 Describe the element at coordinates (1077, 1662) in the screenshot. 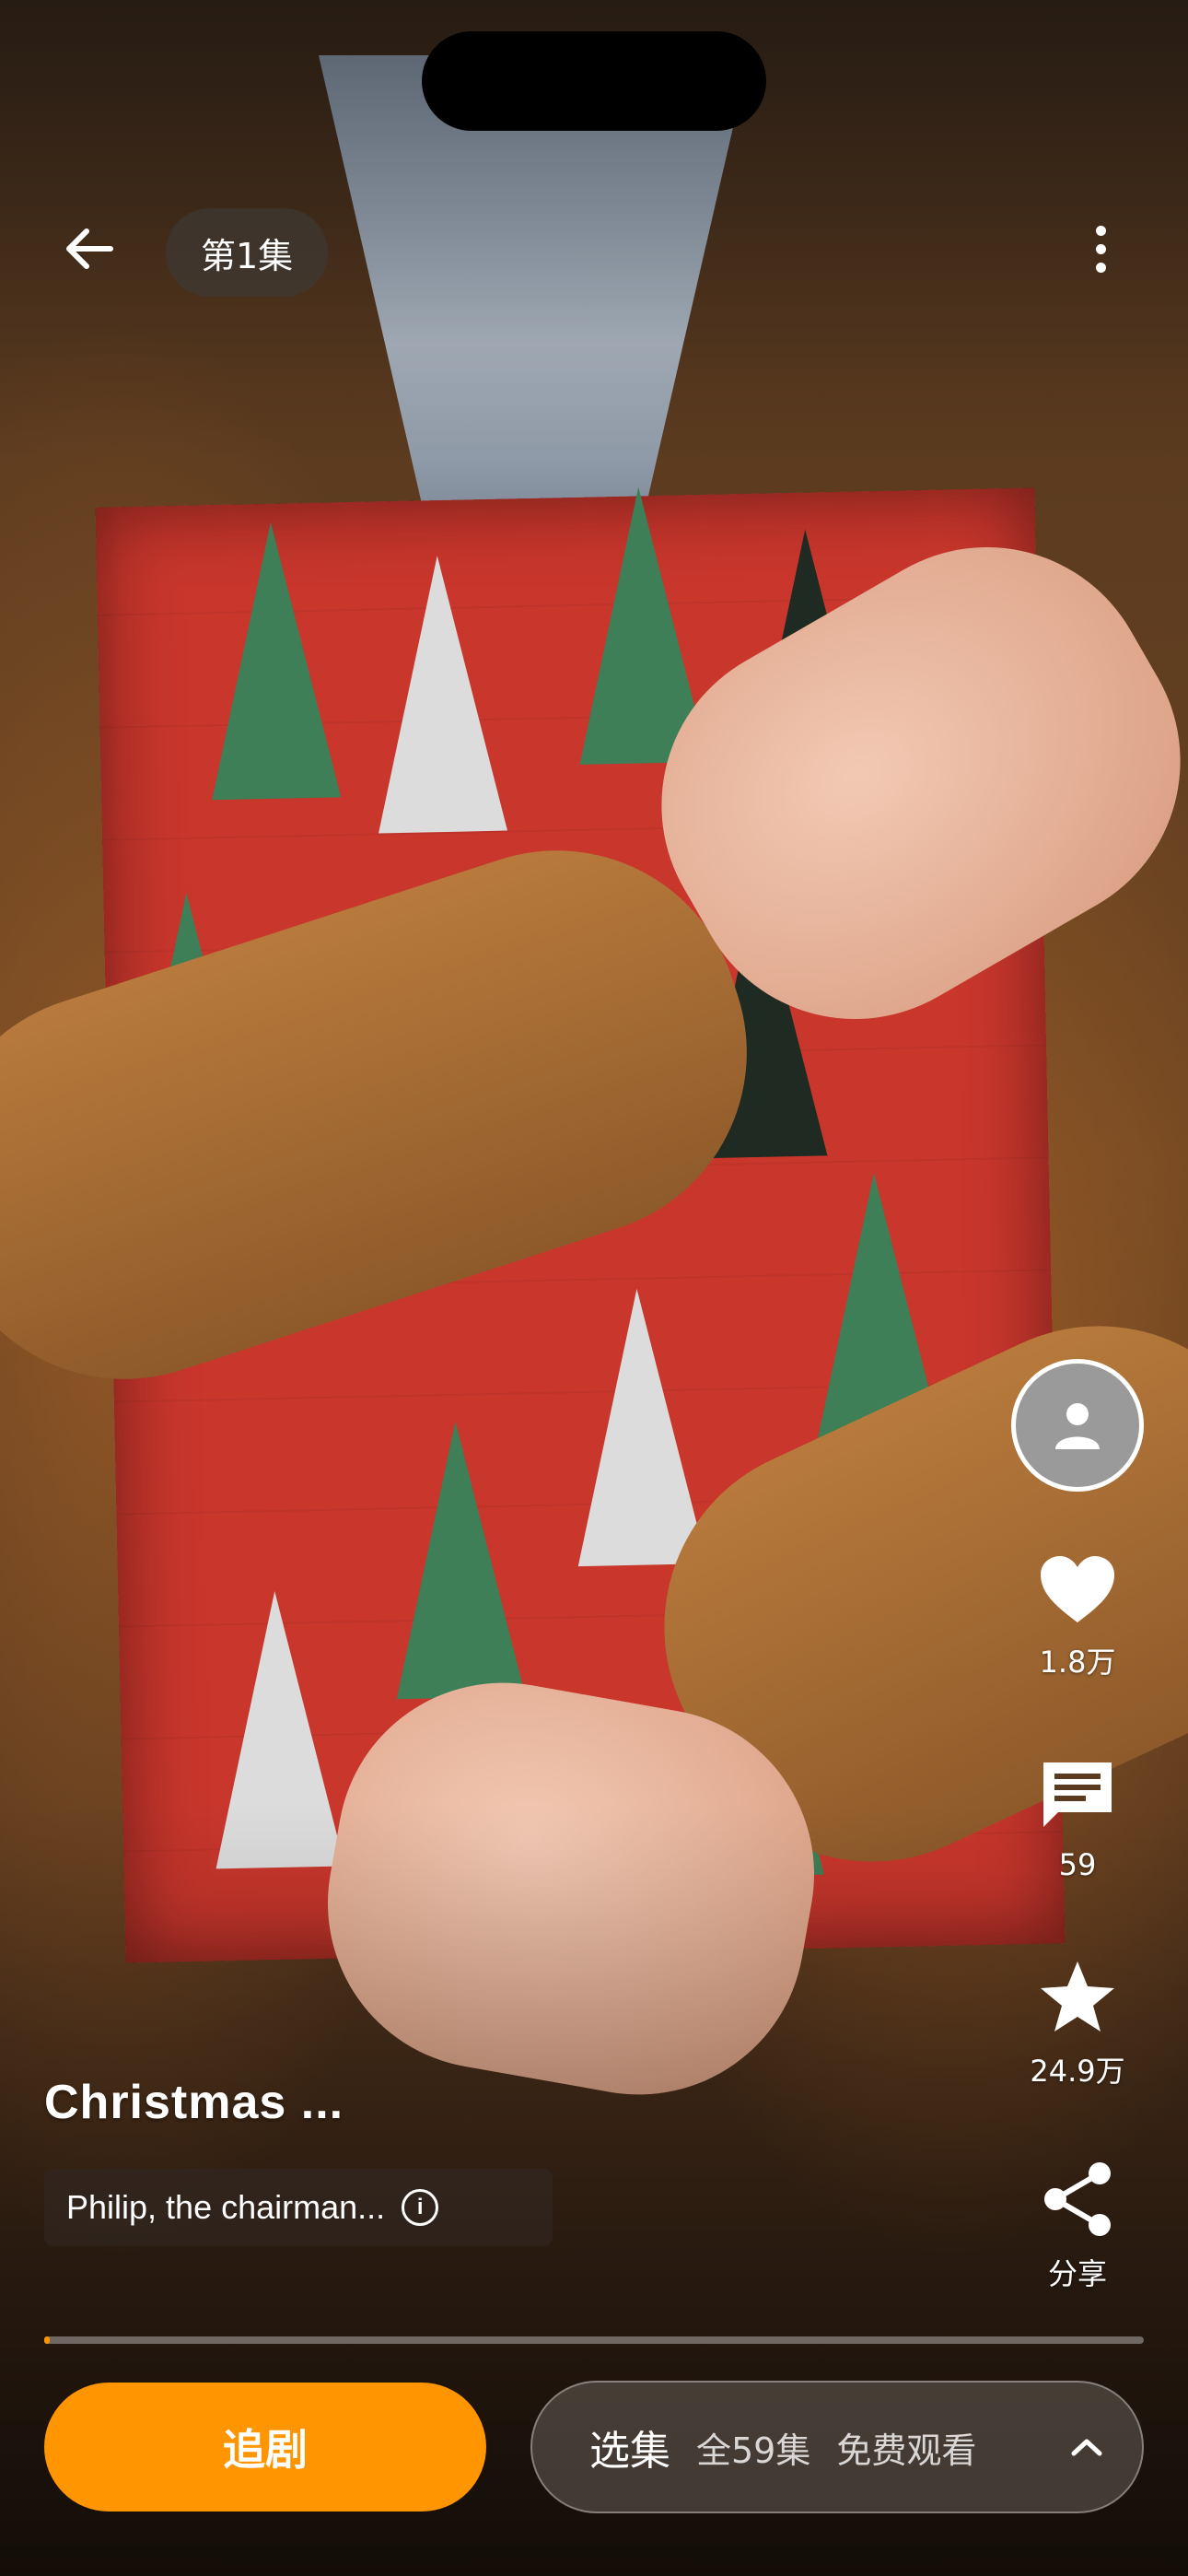

I see `like-count: 1.8万` at that location.